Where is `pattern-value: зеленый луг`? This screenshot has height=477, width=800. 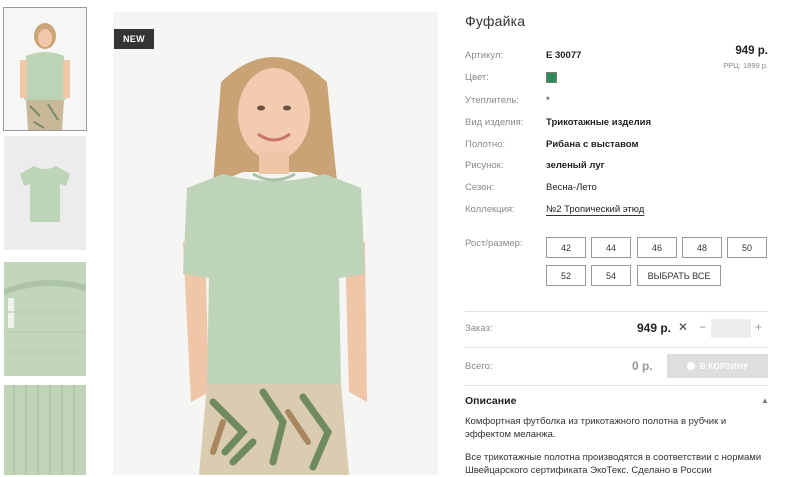 pattern-value: зеленый луг is located at coordinates (575, 165).